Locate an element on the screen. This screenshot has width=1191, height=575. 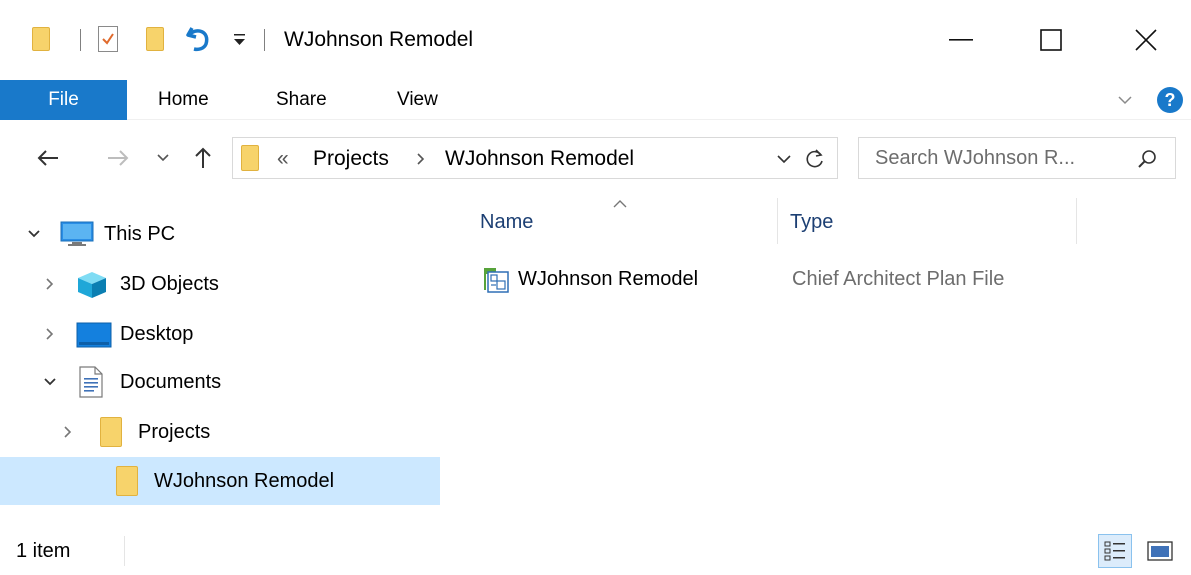
minimize-icon is located at coordinates (961, 40).